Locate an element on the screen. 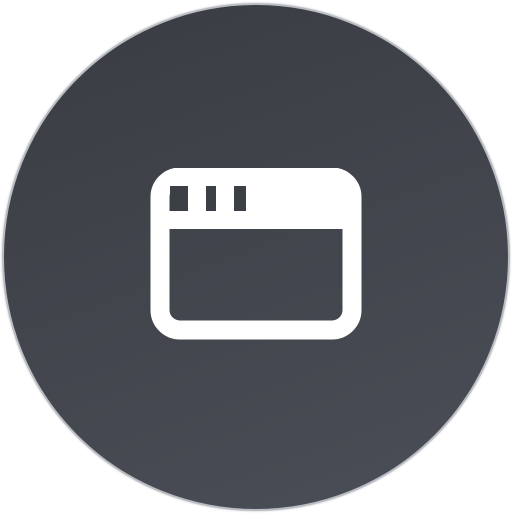 This screenshot has width=512, height=513. browser-window-icon is located at coordinates (256, 254).